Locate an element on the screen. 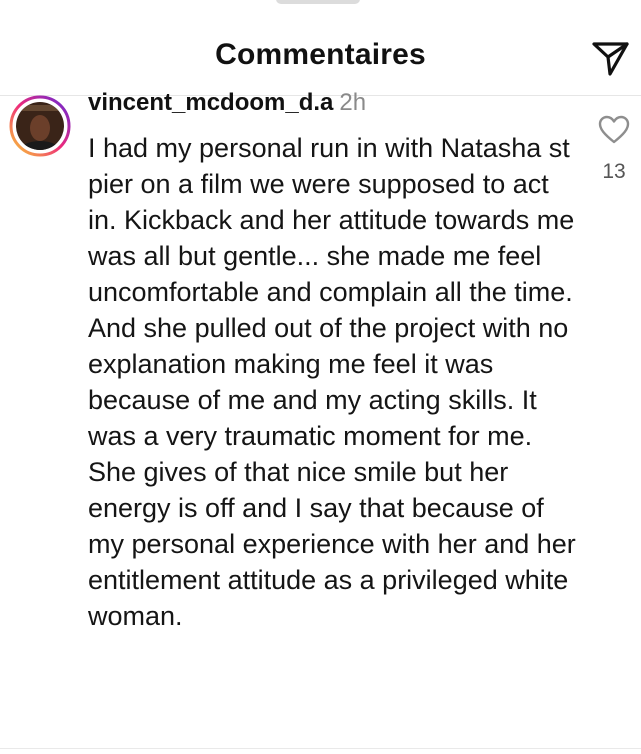 Image resolution: width=641 pixels, height=754 pixels. comment-username: vincent_mcdoom_d.a is located at coordinates (210, 102).